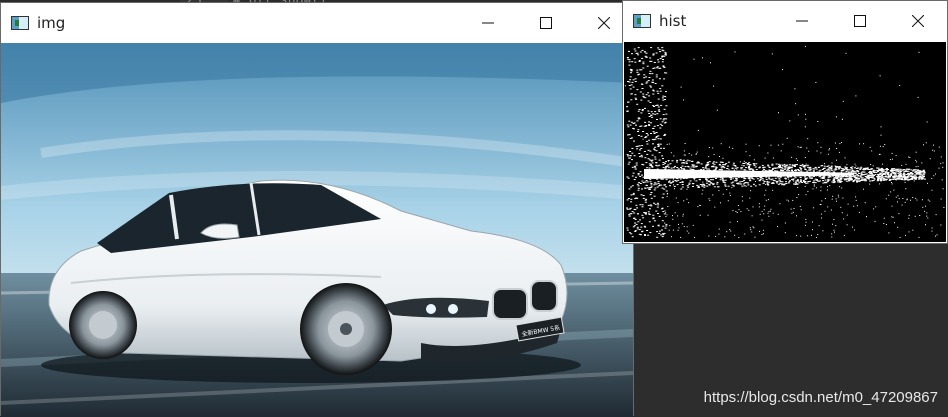 The height and width of the screenshot is (417, 948). I want to click on hist-titlebar: hist, so click(785, 21).